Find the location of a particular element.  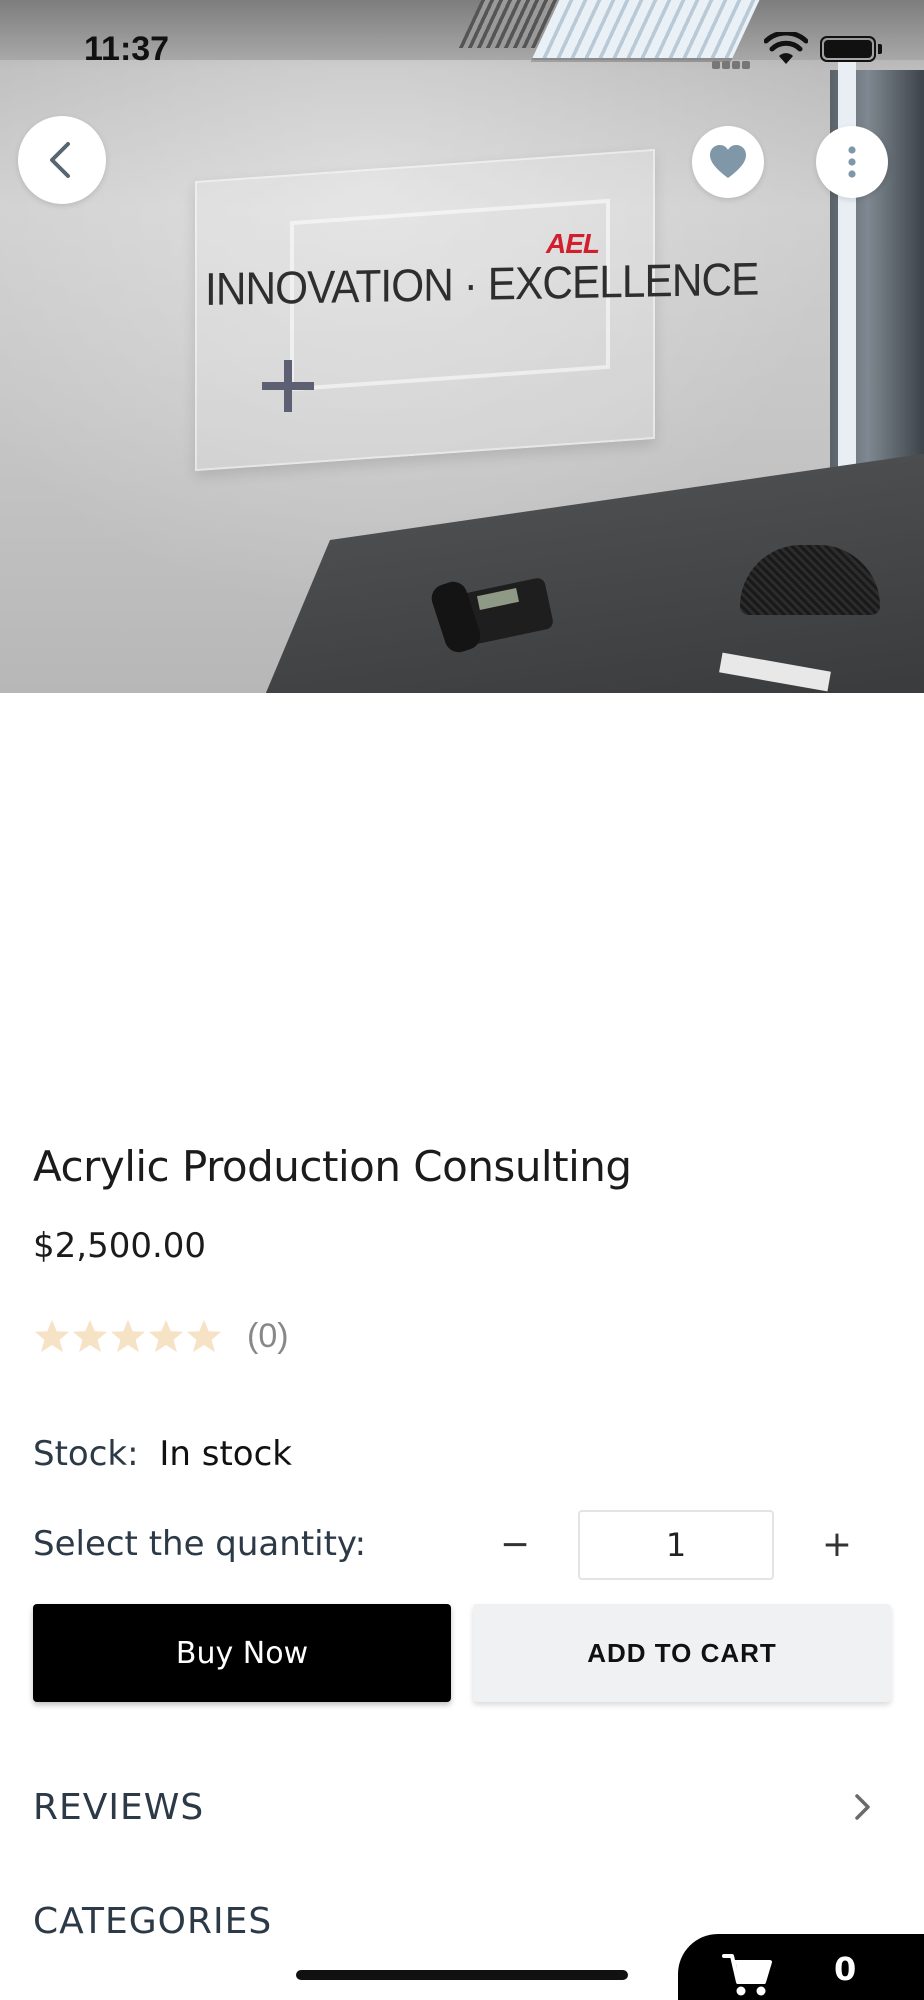

product-price: $2,500.00 is located at coordinates (120, 1246).